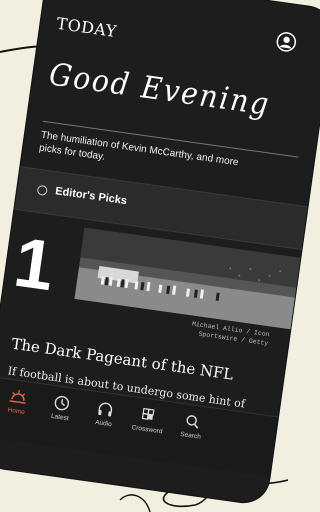 The height and width of the screenshot is (512, 320). What do you see at coordinates (105, 409) in the screenshot?
I see `headphones-icon` at bounding box center [105, 409].